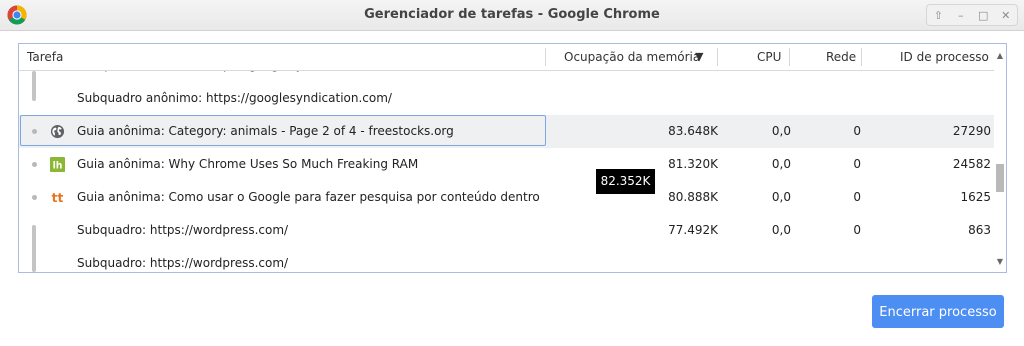 The image size is (1024, 346). What do you see at coordinates (983, 15) in the screenshot?
I see `maximize-button: □` at bounding box center [983, 15].